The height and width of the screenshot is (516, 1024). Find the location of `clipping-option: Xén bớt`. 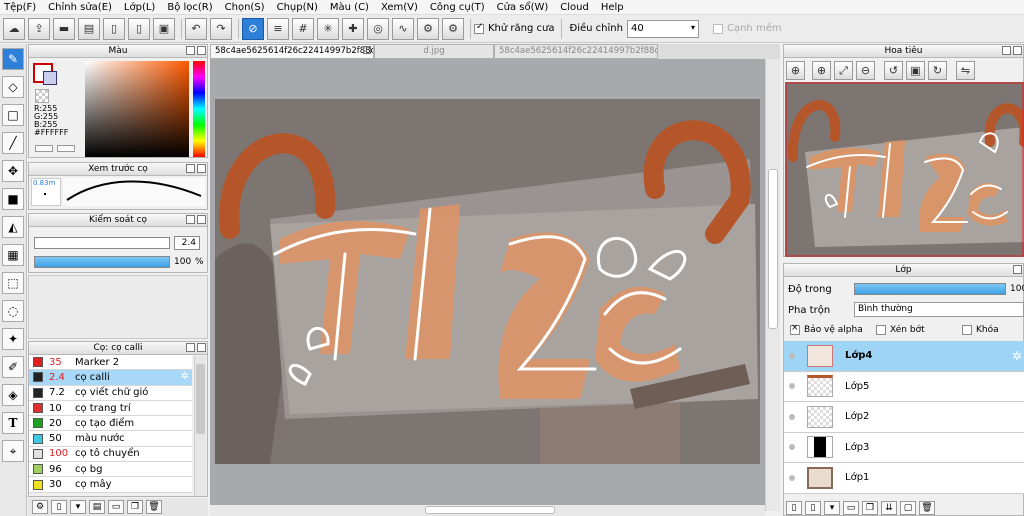

clipping-option: Xén bớt is located at coordinates (900, 330).